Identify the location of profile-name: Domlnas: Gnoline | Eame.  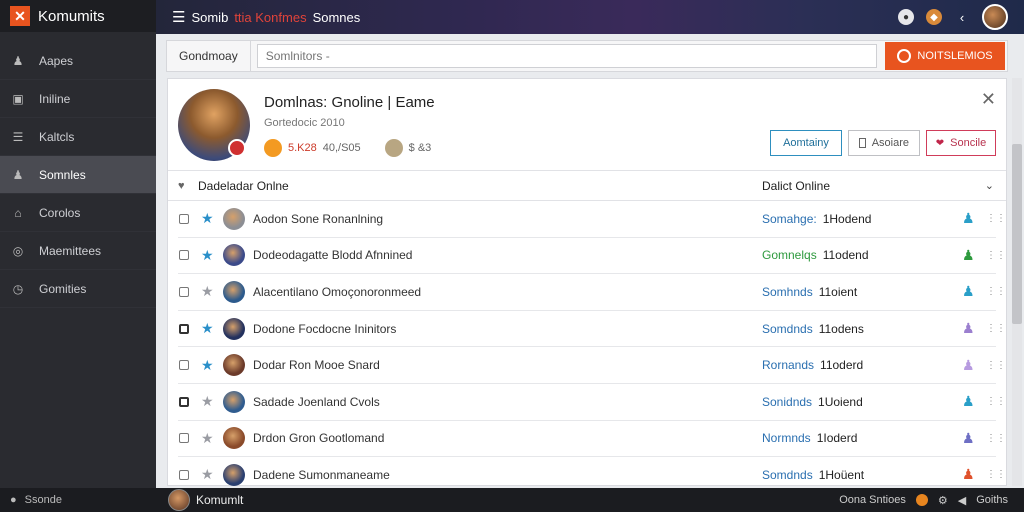
(349, 102).